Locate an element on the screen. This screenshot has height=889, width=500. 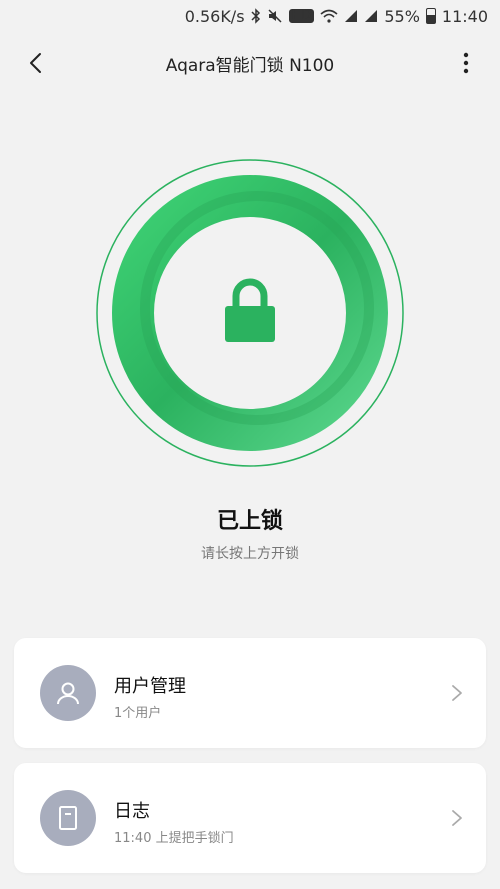
card-subtitle: 11:40 上提把手锁门 is located at coordinates (174, 838).